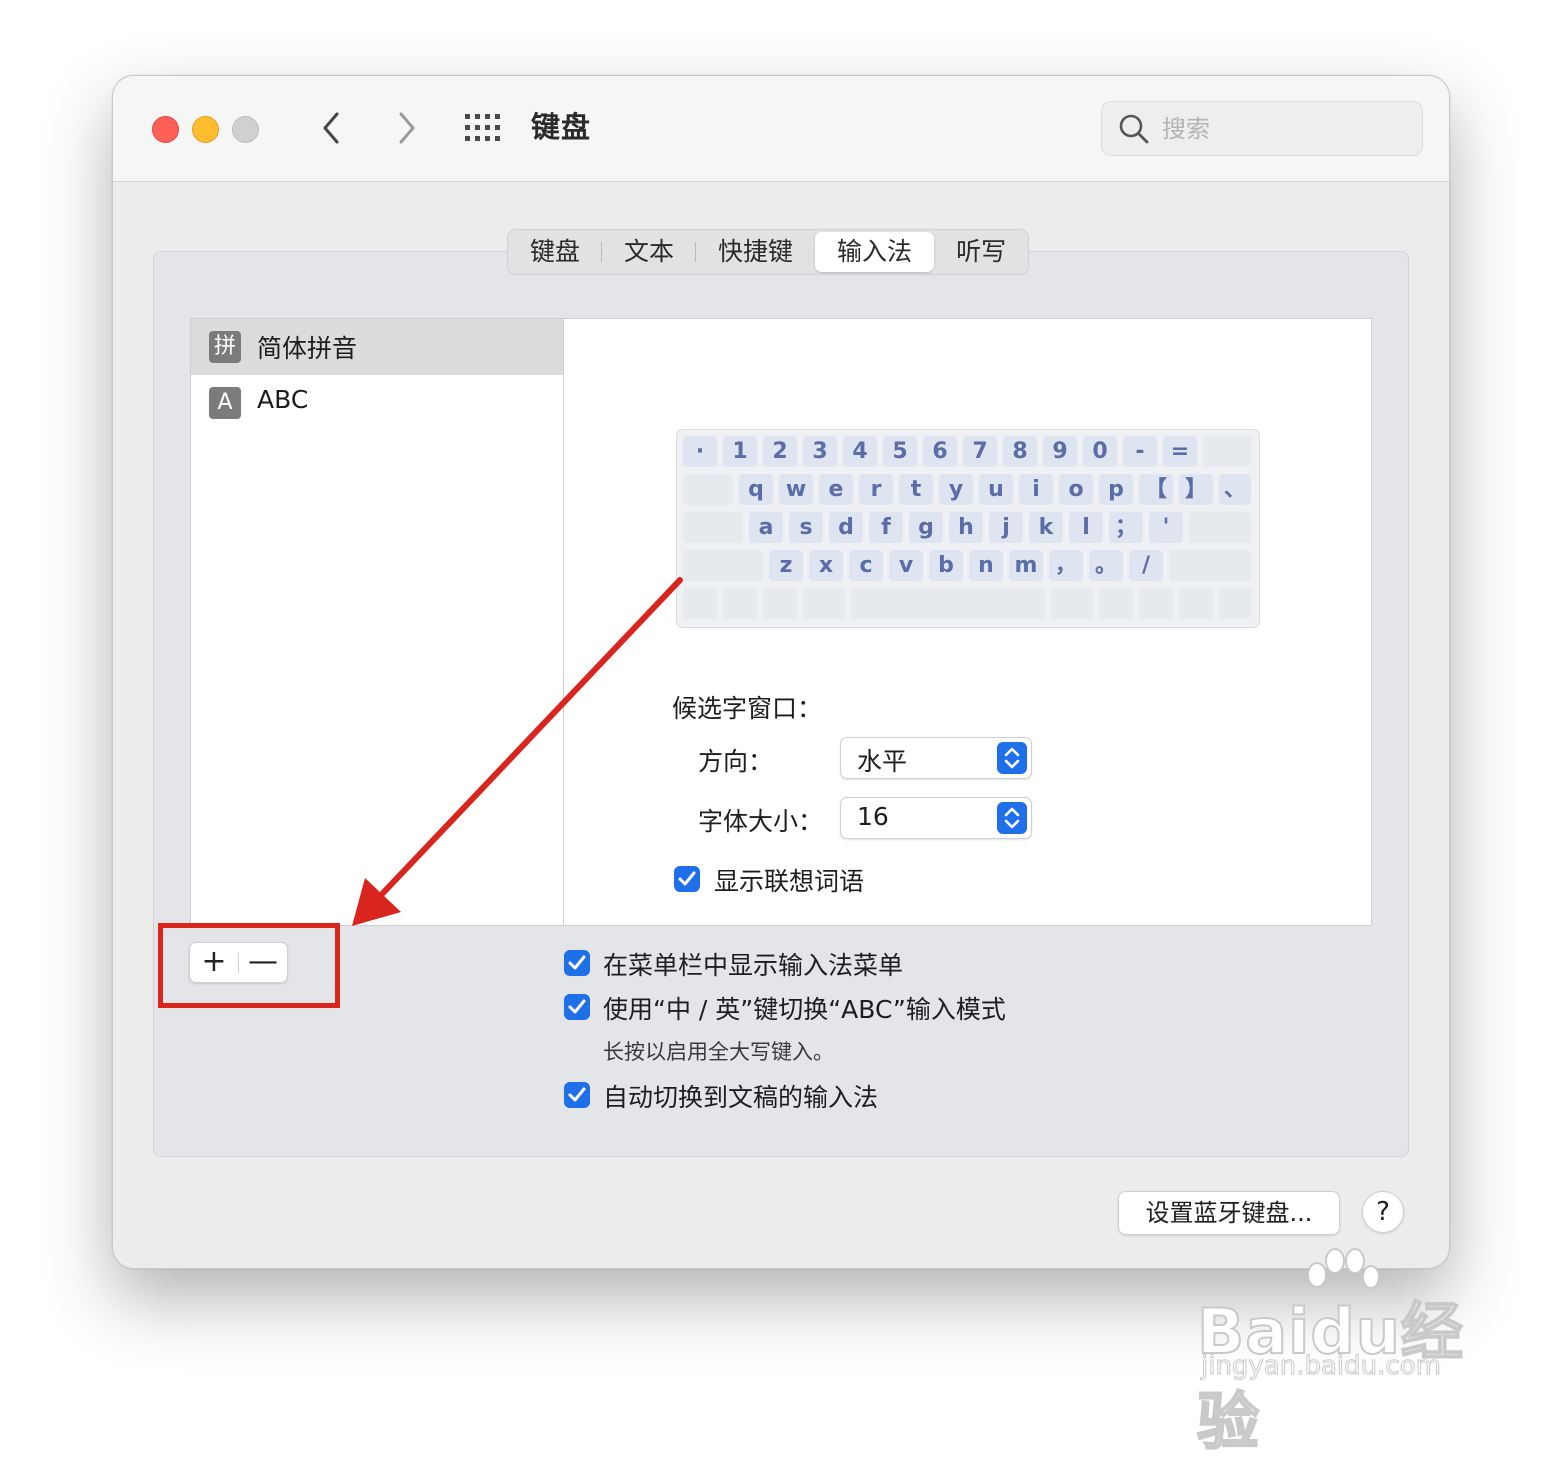 The width and height of the screenshot is (1560, 1461). Describe the element at coordinates (1321, 1366) in the screenshot. I see `watermark-url: jingyan.baidu.com` at that location.